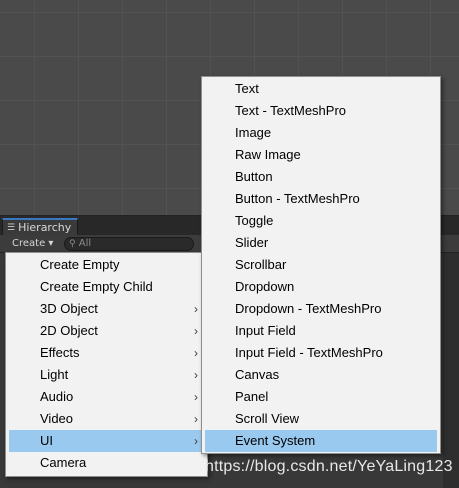  What do you see at coordinates (297, 198) in the screenshot?
I see `menu-item-label: Button - TextMeshPro` at bounding box center [297, 198].